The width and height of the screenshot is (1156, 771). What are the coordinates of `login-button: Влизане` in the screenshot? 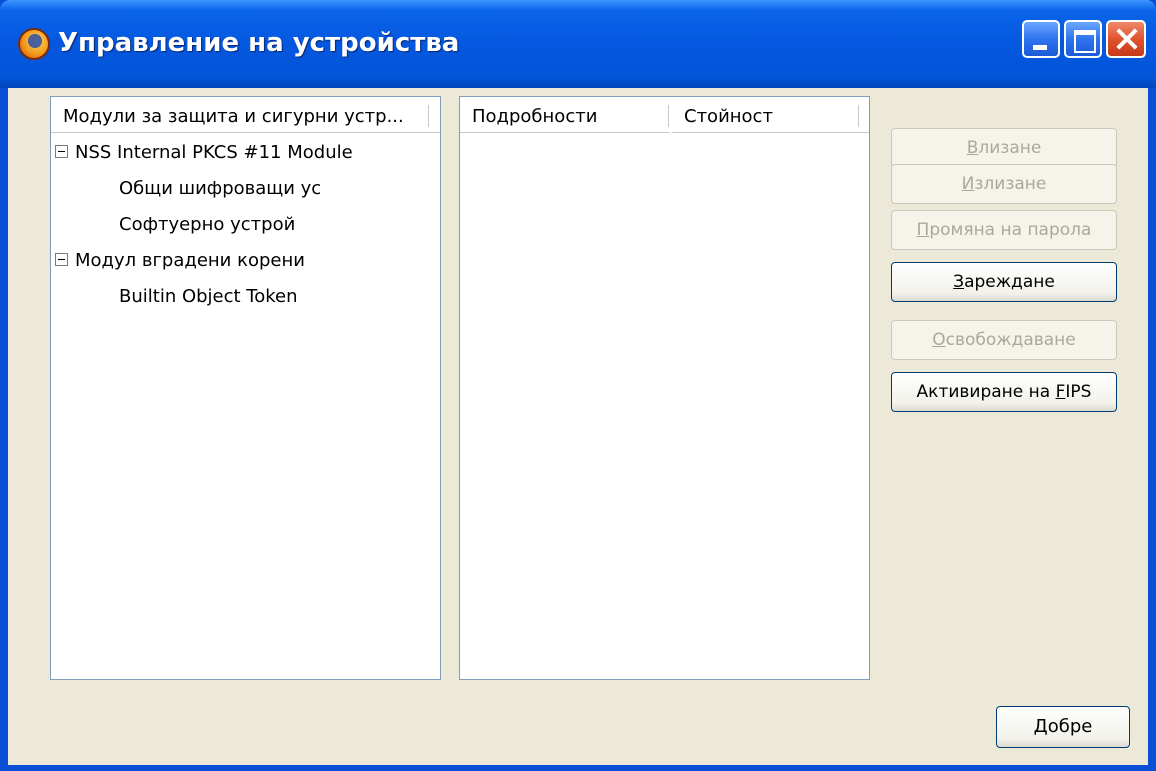 It's located at (1004, 148).